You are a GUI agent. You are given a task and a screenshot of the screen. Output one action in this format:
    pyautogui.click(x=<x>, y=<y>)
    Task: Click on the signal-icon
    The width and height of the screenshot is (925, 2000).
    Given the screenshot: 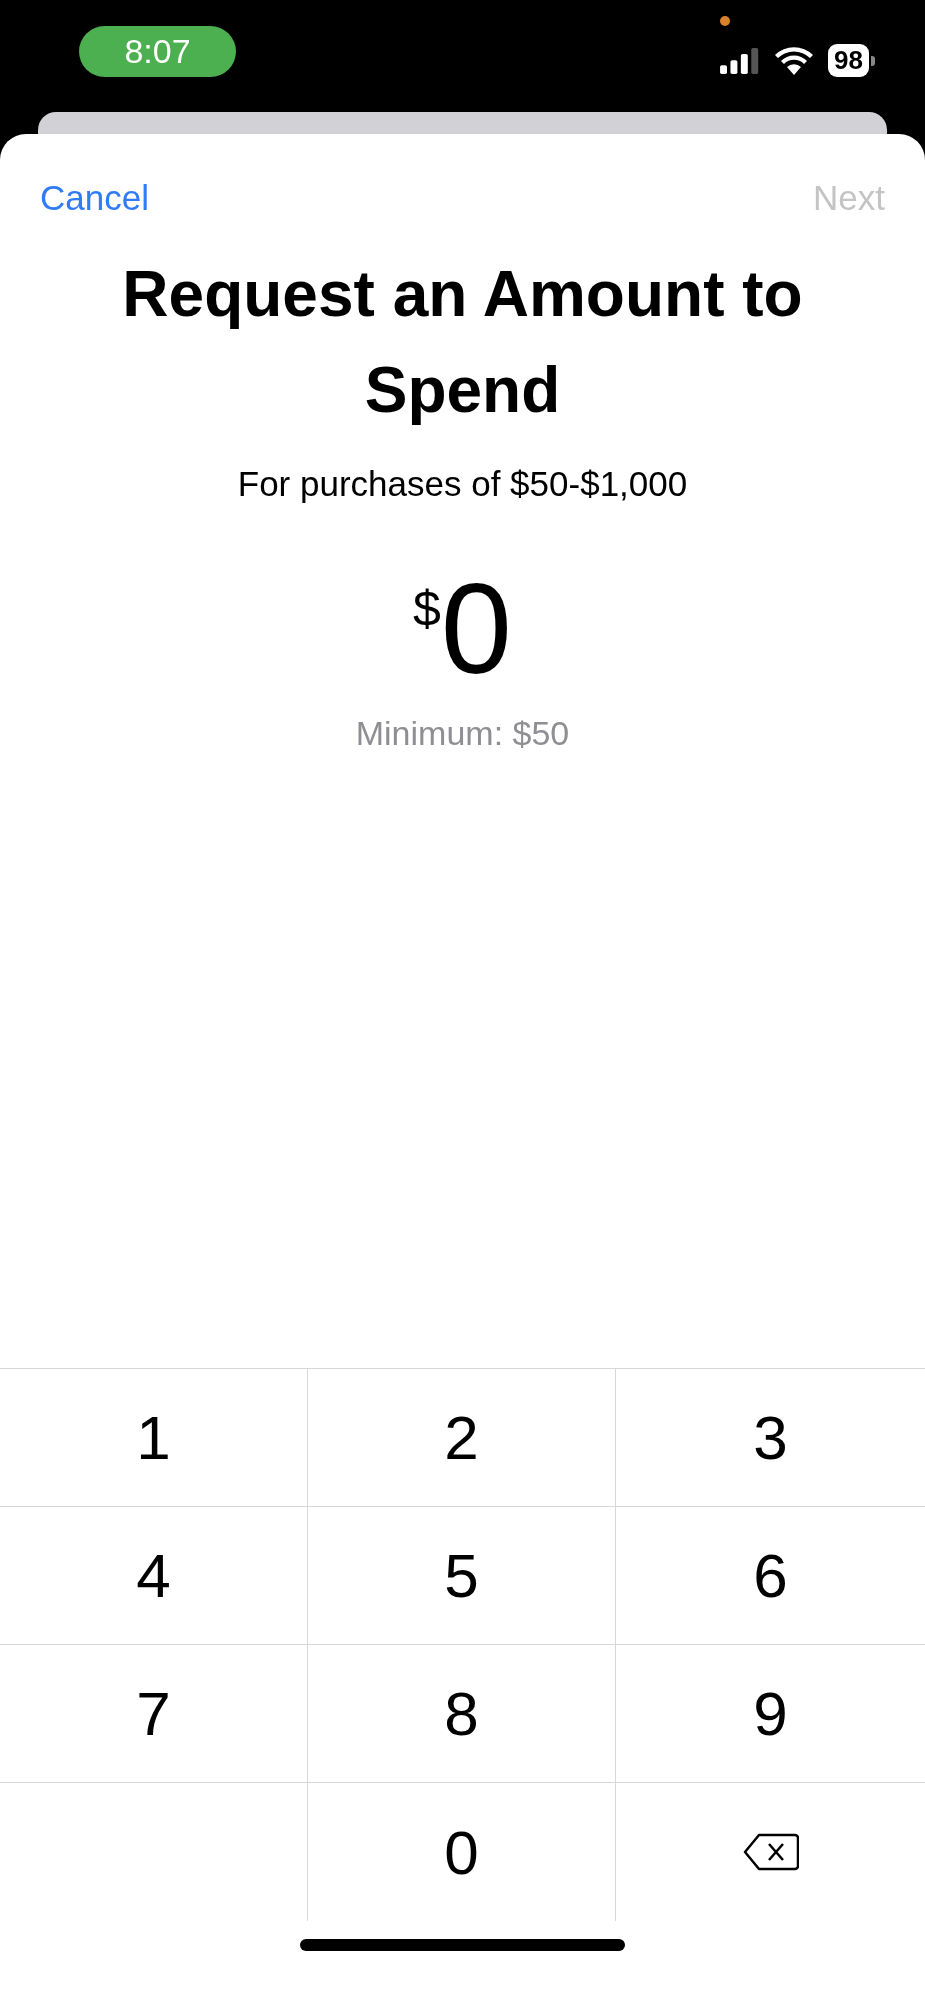 What is the action you would take?
    pyautogui.click(x=740, y=60)
    